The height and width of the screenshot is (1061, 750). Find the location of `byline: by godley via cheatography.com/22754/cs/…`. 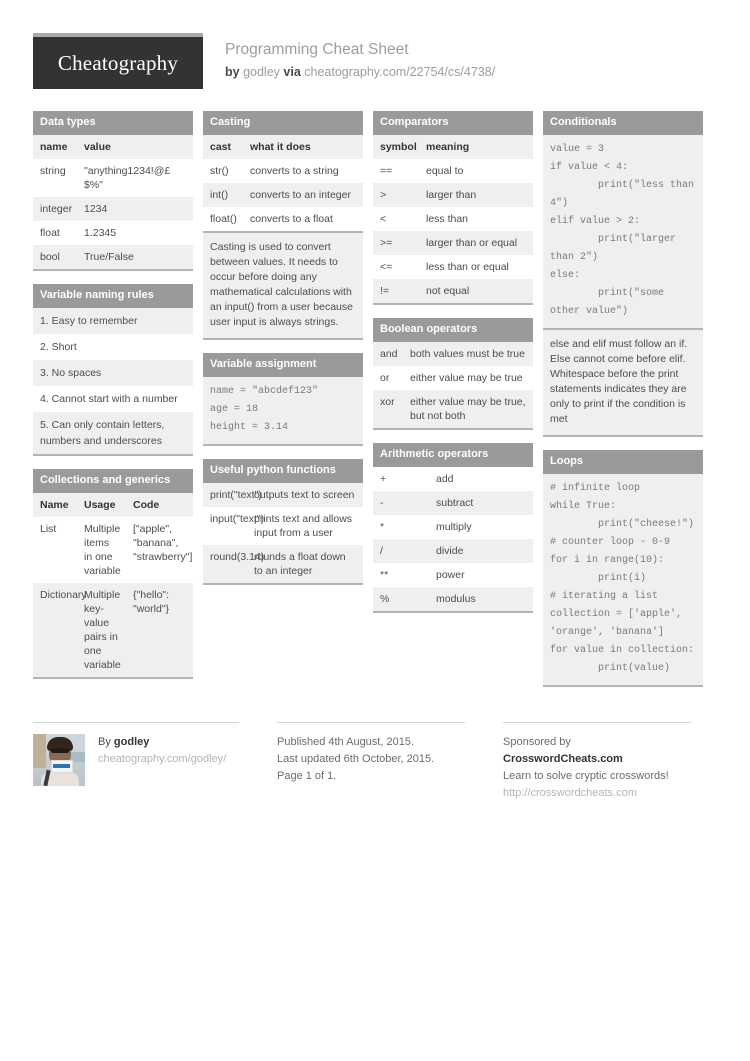

byline: by godley via cheatography.com/22754/cs/… is located at coordinates (360, 72).